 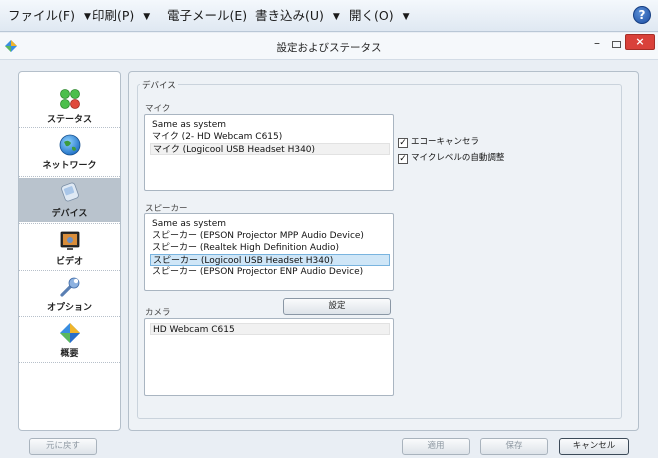 What do you see at coordinates (69, 214) in the screenshot?
I see `nav-item-devices-label: デバイス` at bounding box center [69, 214].